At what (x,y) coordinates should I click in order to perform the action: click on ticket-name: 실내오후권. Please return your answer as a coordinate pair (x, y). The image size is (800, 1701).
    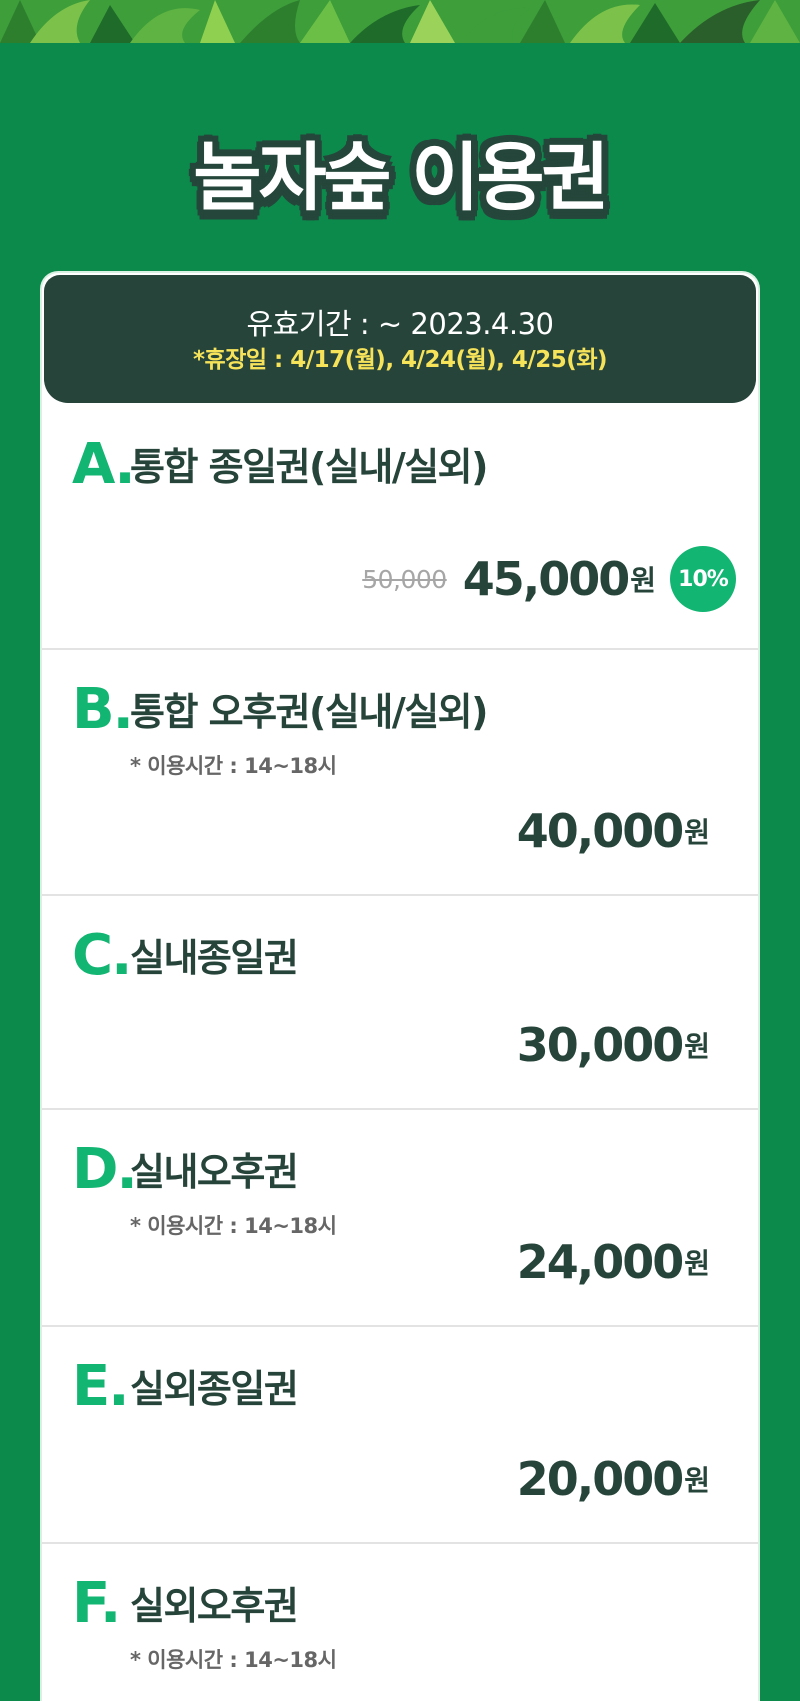
    Looking at the image, I should click on (214, 1172).